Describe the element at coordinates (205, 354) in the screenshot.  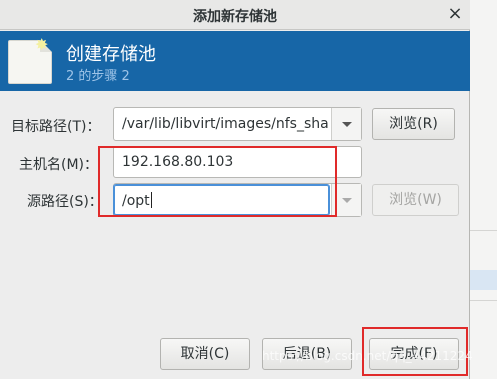
I see `cancel-button: 取消(C)` at that location.